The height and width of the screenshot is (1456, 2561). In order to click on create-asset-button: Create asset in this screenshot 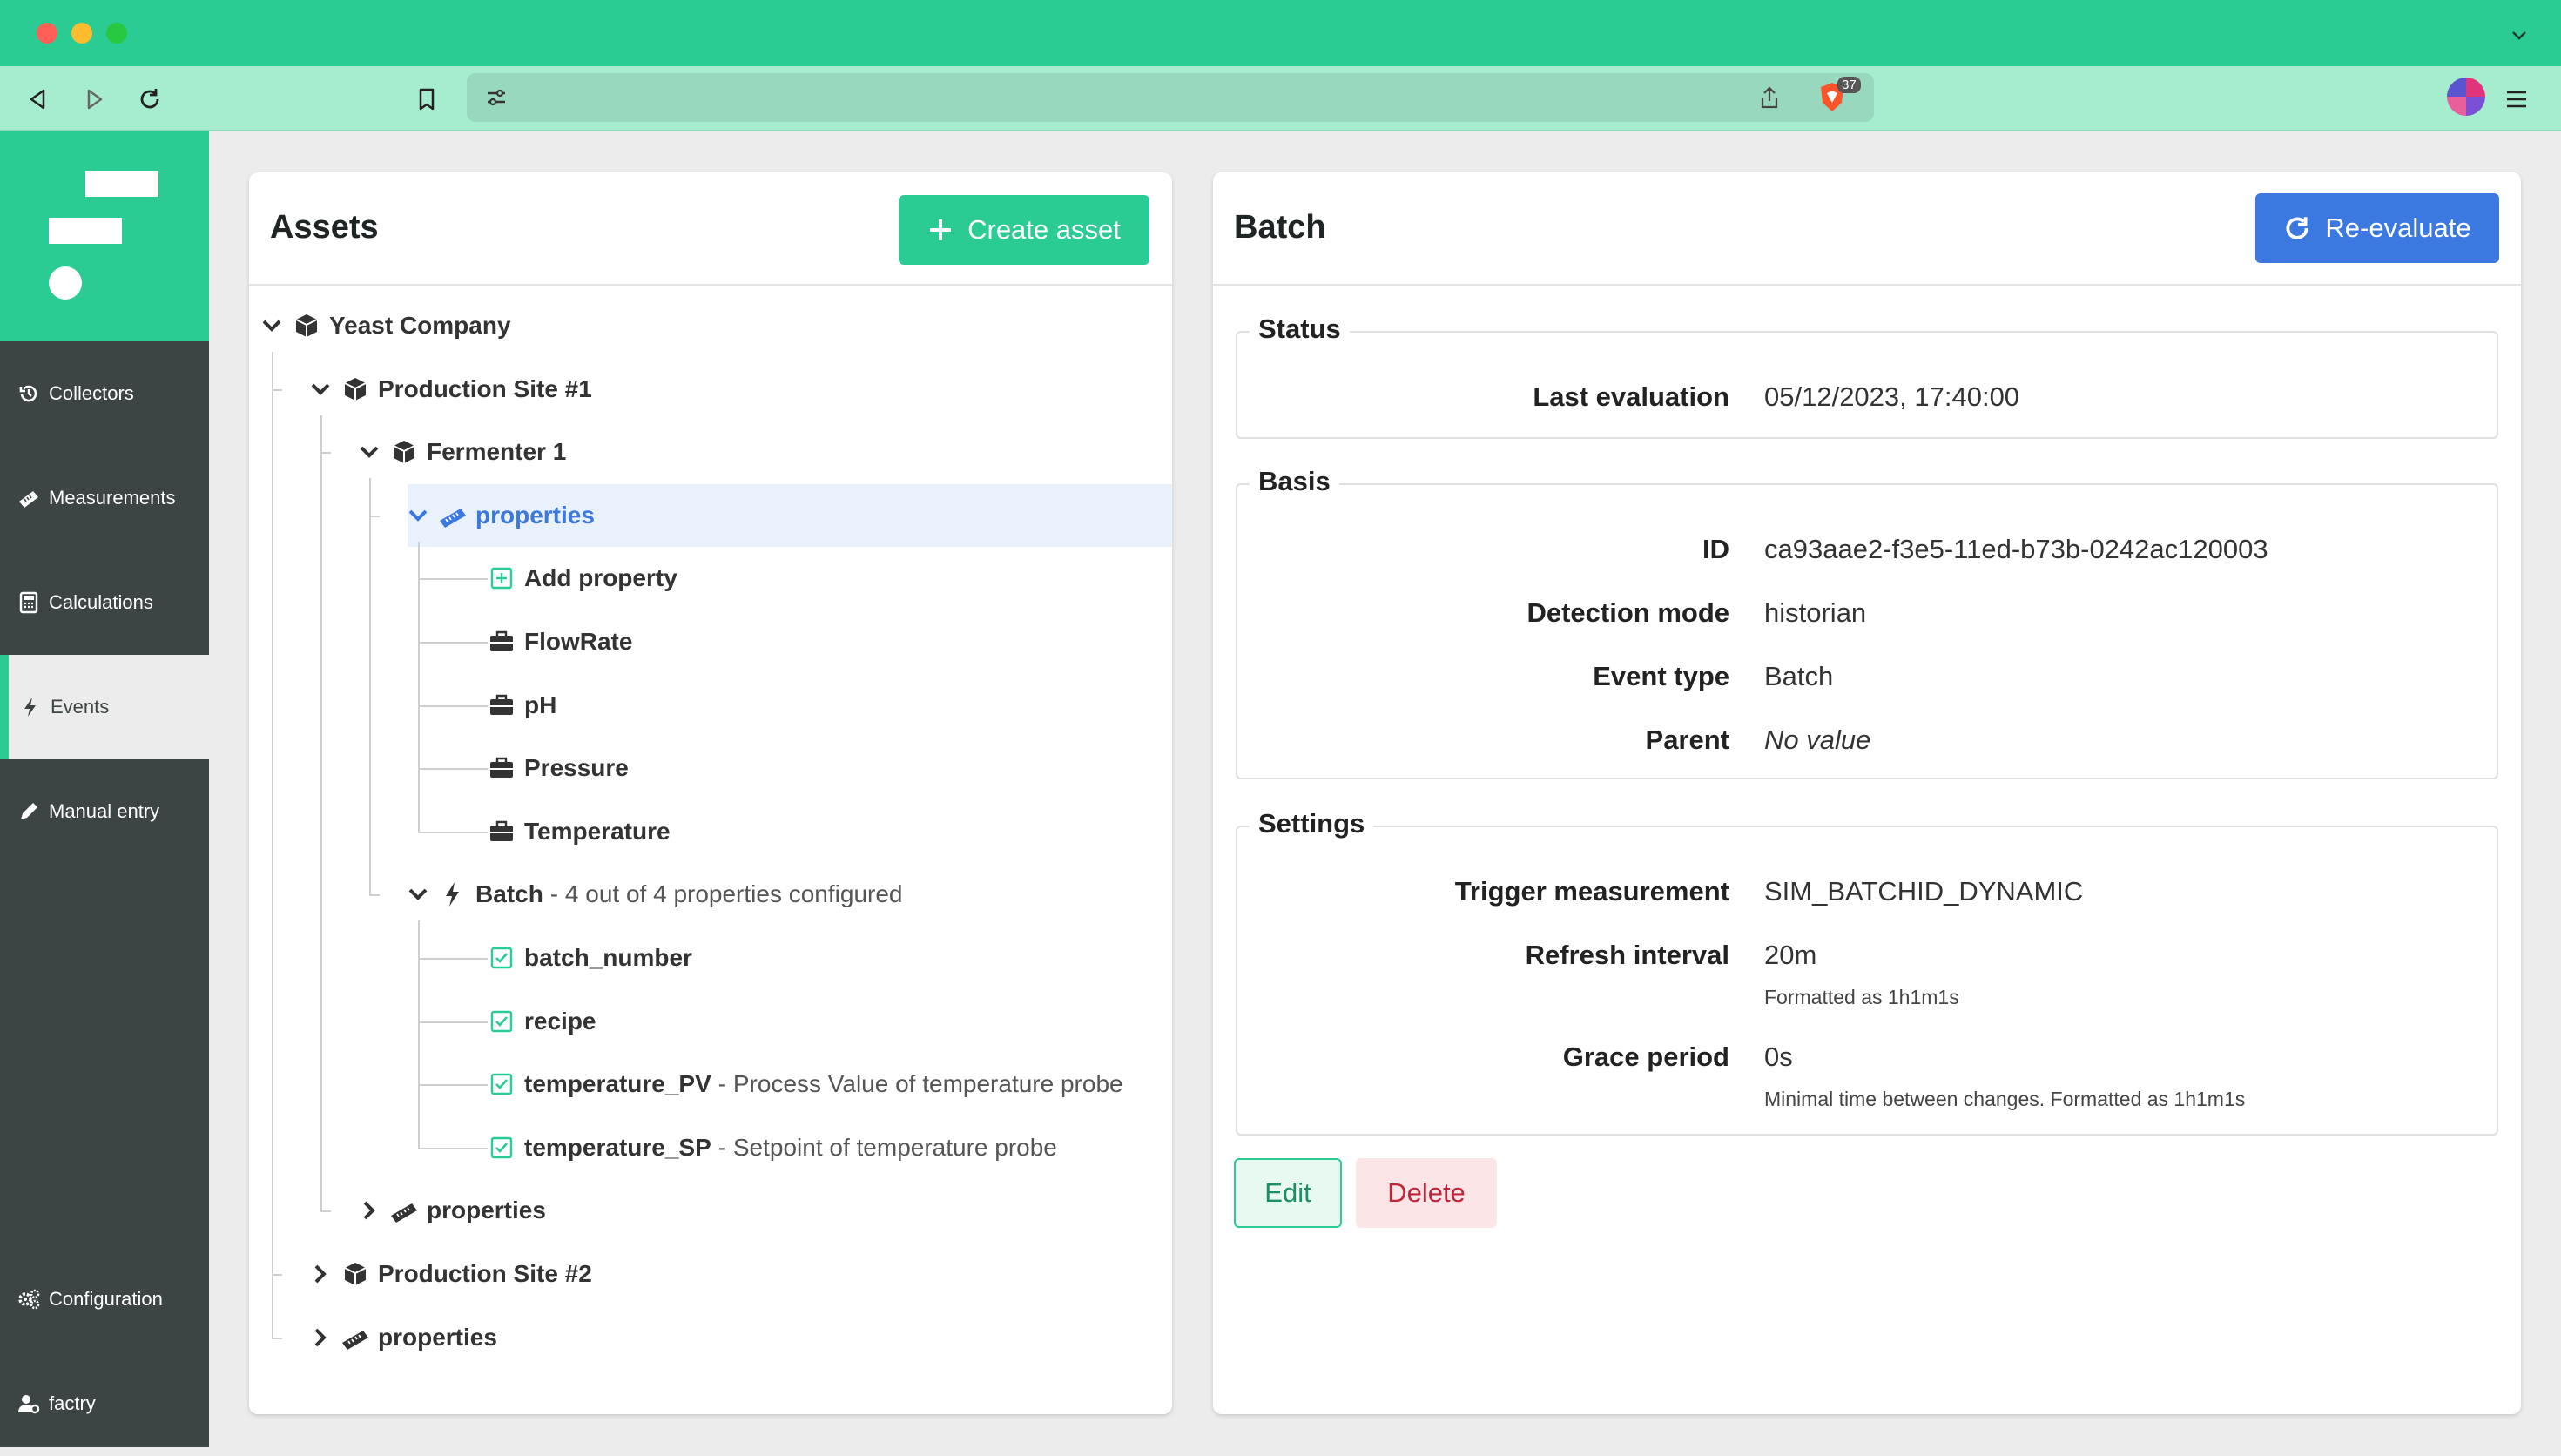, I will do `click(1024, 230)`.